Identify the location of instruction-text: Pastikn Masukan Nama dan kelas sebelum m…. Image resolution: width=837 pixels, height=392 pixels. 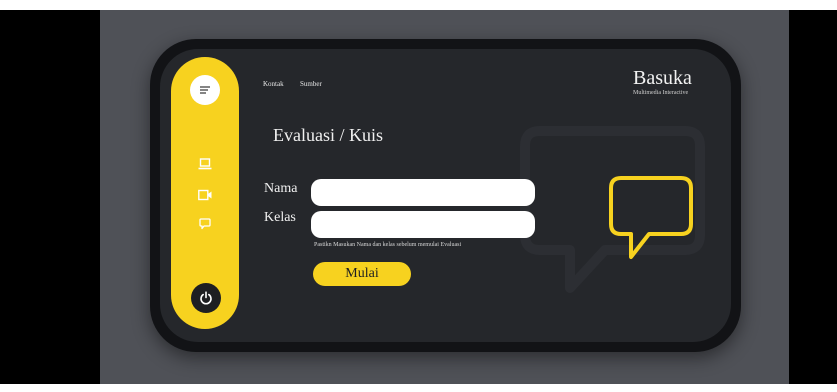
(388, 245).